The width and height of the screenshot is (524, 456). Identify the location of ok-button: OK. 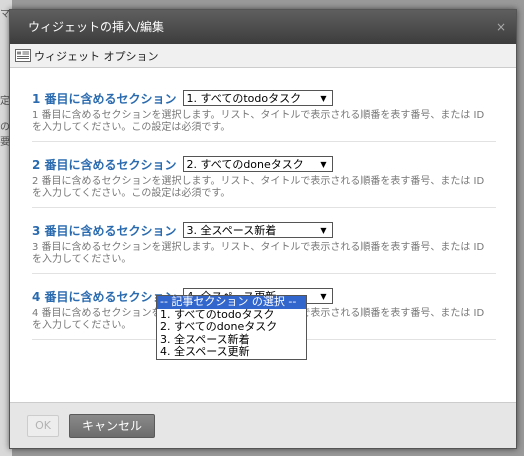
(43, 425).